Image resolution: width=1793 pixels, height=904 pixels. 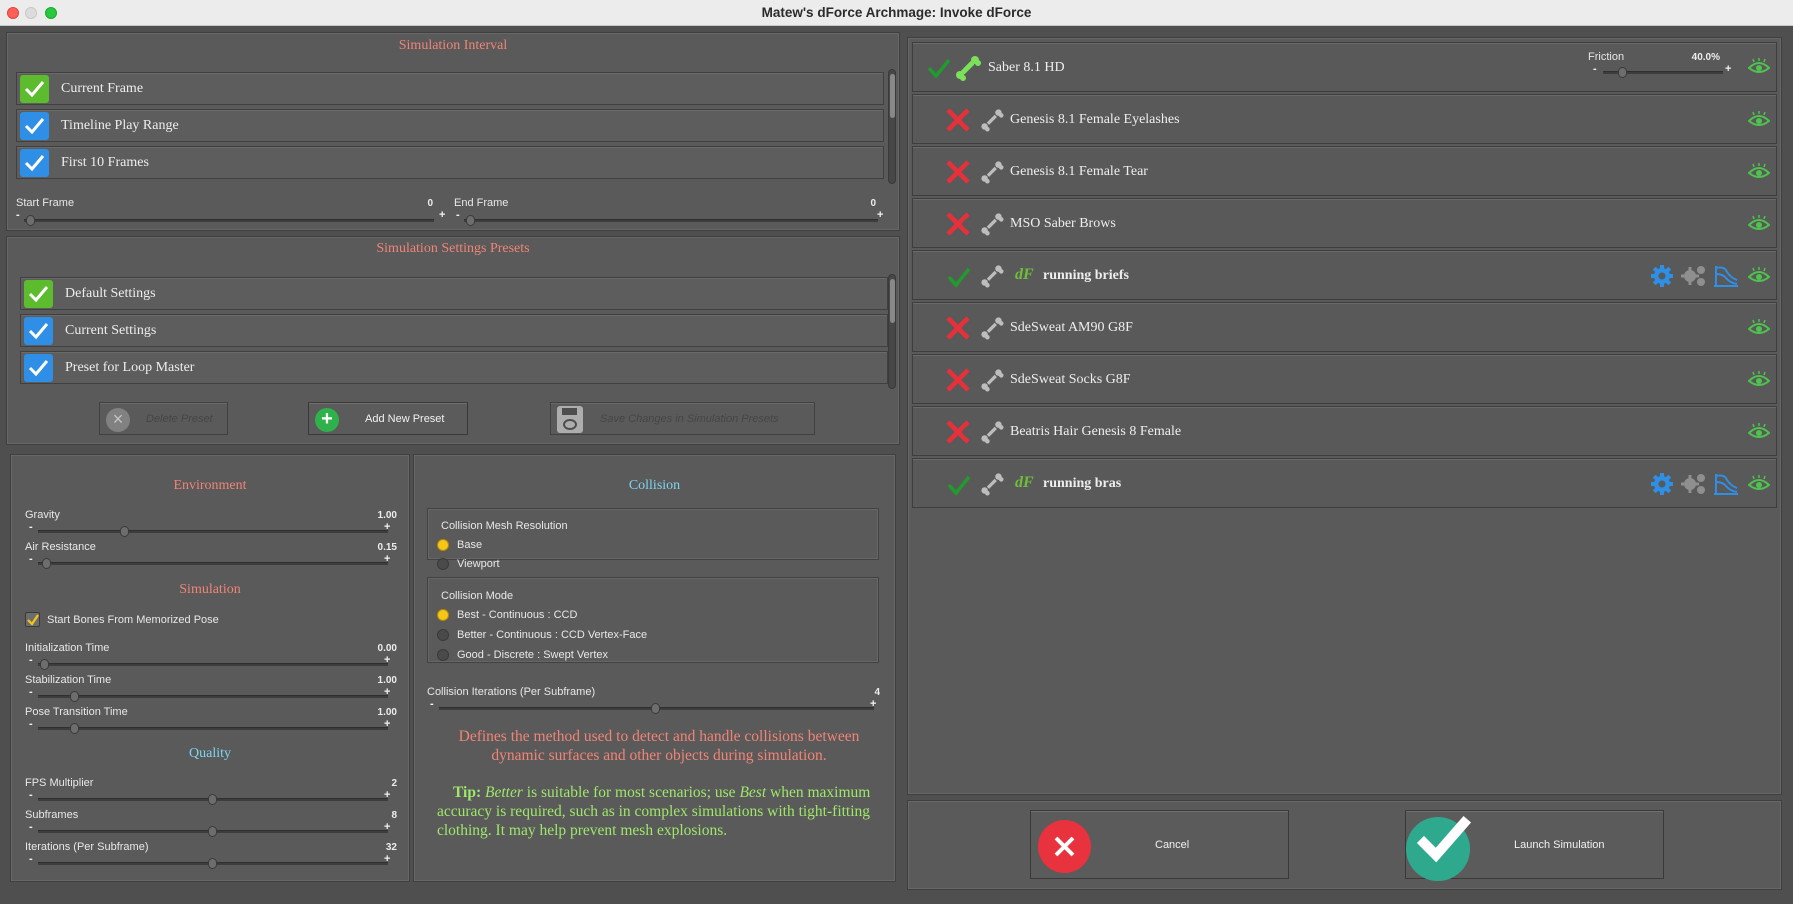 What do you see at coordinates (443, 615) in the screenshot?
I see `radio-best-ccd` at bounding box center [443, 615].